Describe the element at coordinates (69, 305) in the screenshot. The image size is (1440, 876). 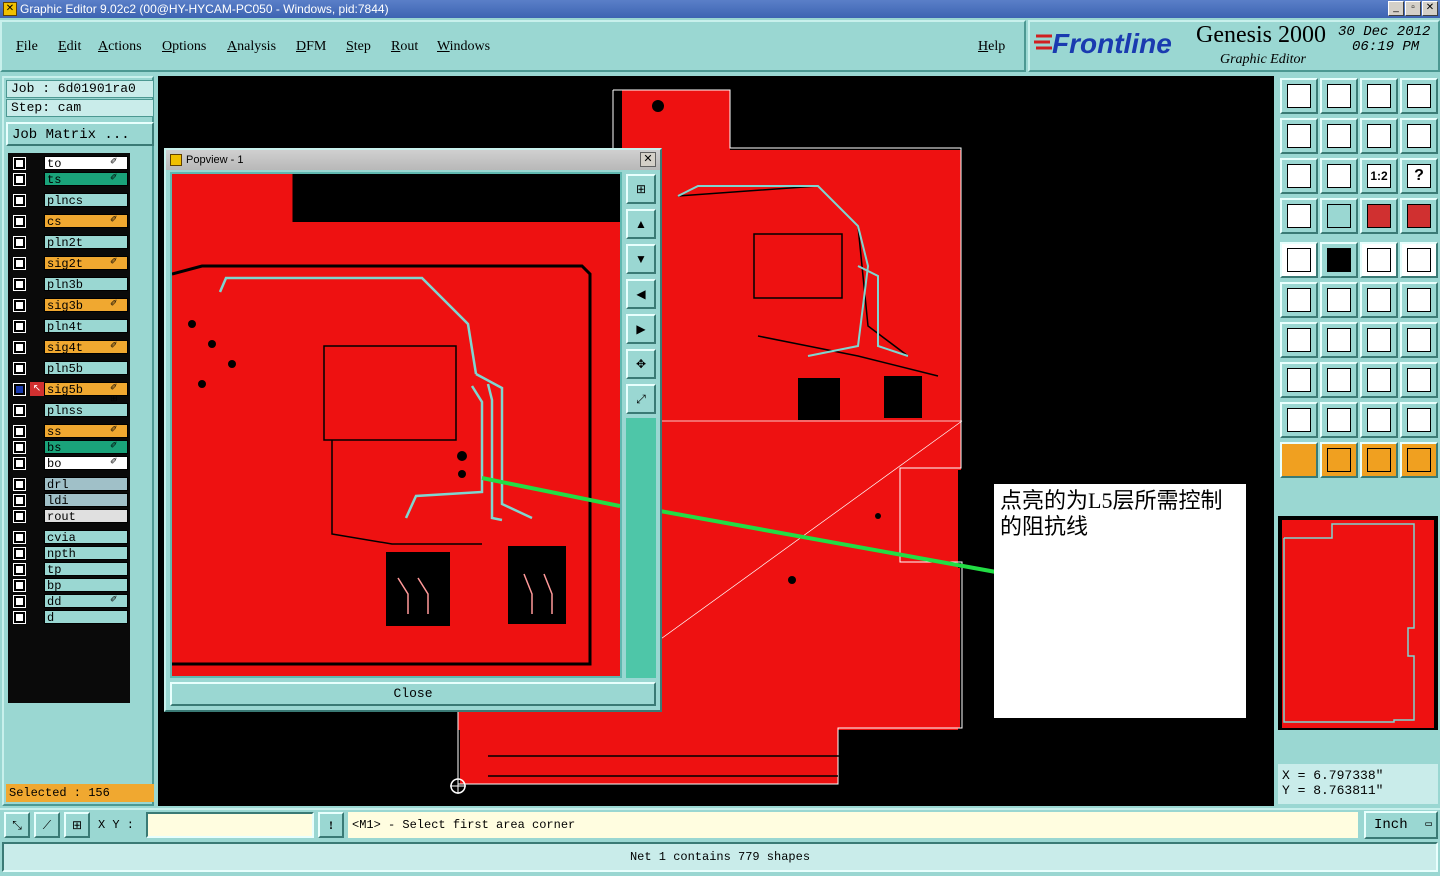
I see `layer-row: sig3b ✐` at that location.